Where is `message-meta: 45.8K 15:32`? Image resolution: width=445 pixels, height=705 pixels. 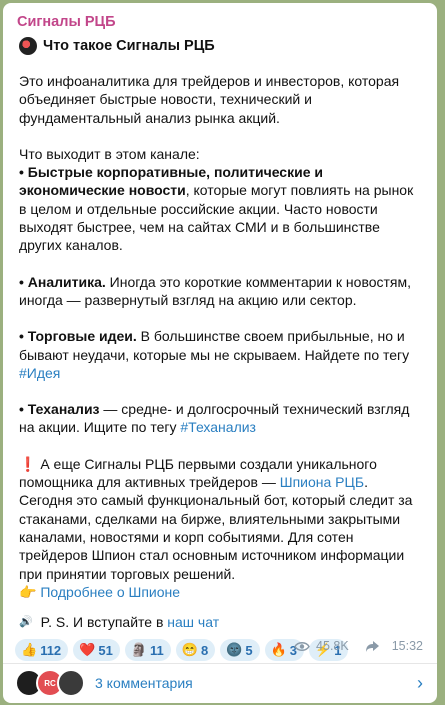
message-meta: 45.8K 15:32 is located at coordinates (358, 646).